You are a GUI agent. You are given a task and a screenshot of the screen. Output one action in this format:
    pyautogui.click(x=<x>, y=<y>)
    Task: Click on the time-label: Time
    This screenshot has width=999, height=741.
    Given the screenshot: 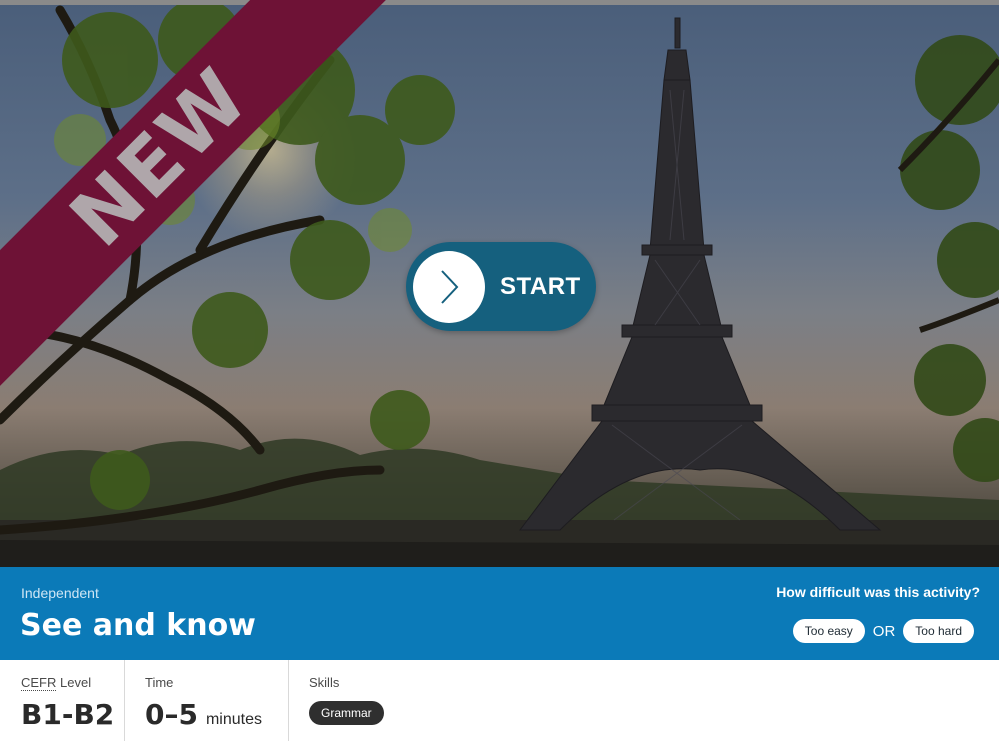 What is the action you would take?
    pyautogui.click(x=159, y=682)
    